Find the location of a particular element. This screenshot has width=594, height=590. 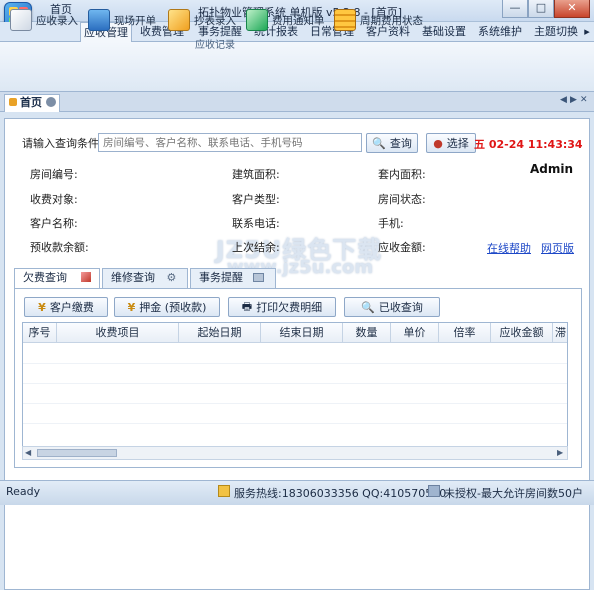

prepaid-balance-label: 预收款余额: is located at coordinates (59, 247).